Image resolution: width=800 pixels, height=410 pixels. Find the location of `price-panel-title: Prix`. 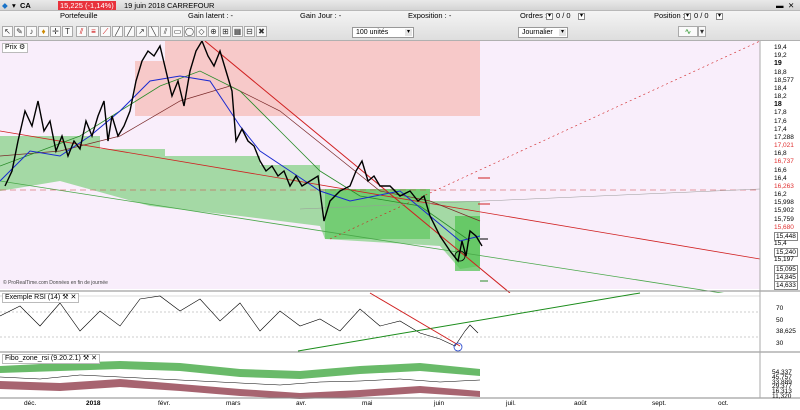

price-panel-title: Prix is located at coordinates (11, 47).